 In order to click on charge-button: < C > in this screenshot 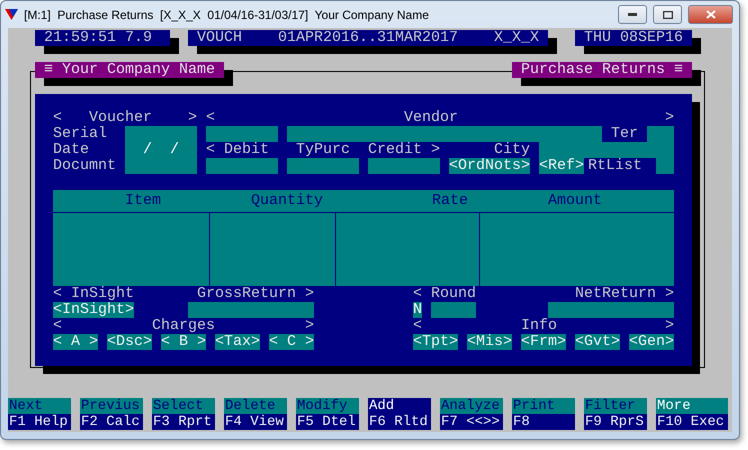, I will do `click(291, 342)`.